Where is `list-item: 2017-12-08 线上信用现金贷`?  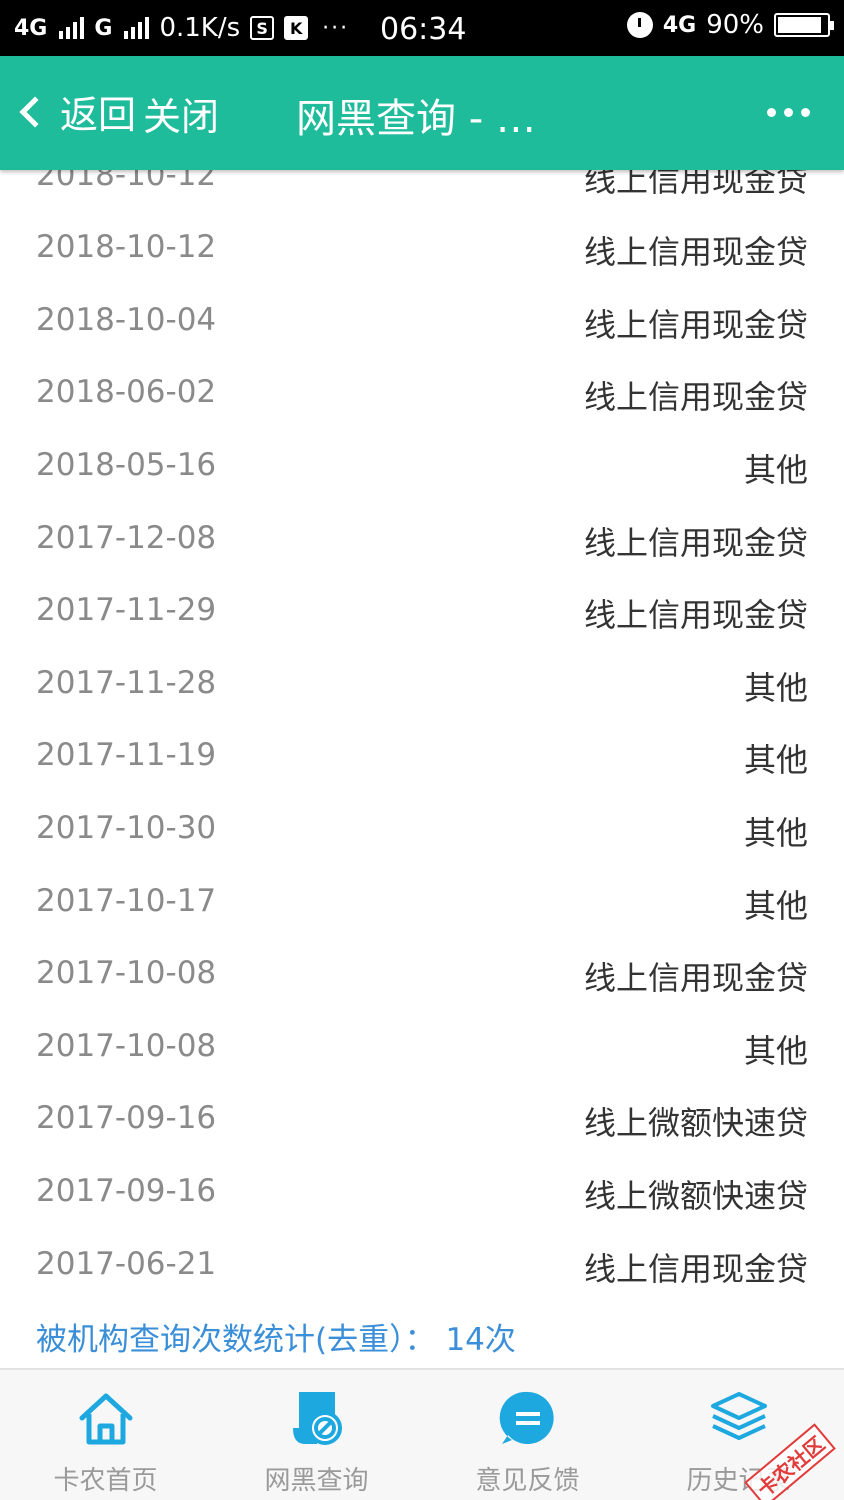 list-item: 2017-12-08 线上信用现金贷 is located at coordinates (422, 540).